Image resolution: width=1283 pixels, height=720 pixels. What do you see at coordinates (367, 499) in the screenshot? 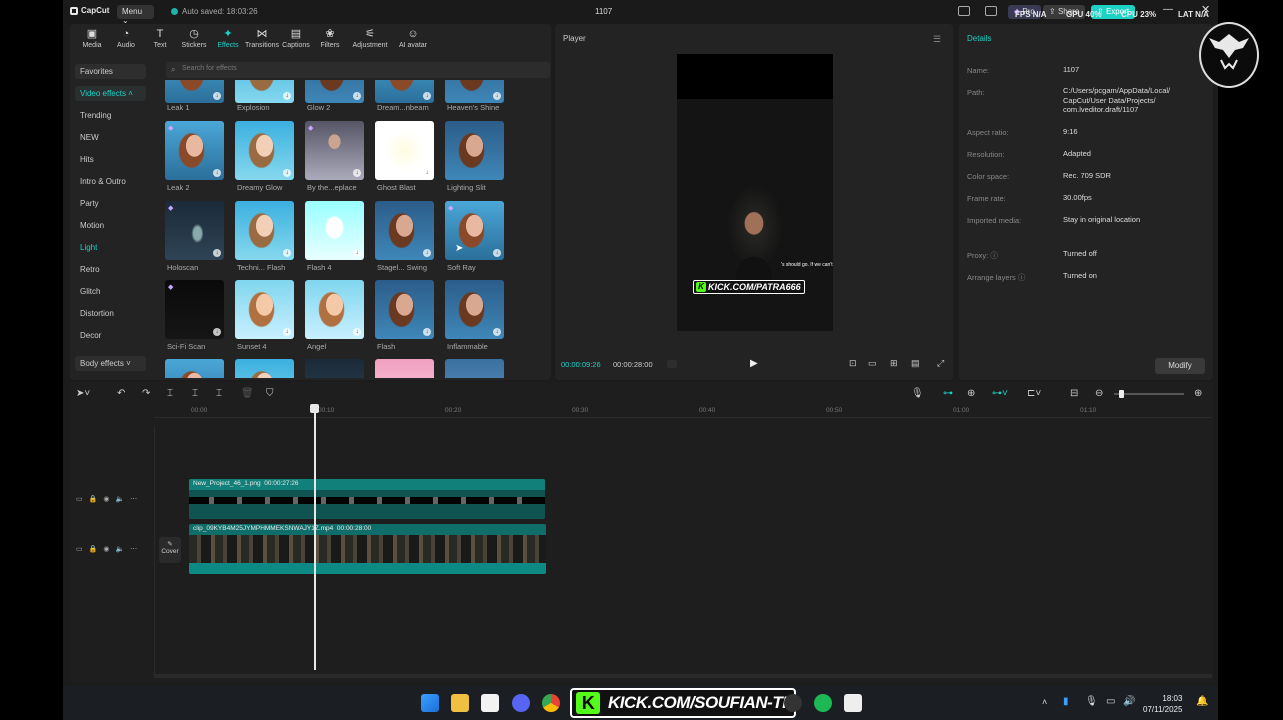
I see `overlay-clip: New_Project_46_1.png 00:00:27:26` at bounding box center [367, 499].